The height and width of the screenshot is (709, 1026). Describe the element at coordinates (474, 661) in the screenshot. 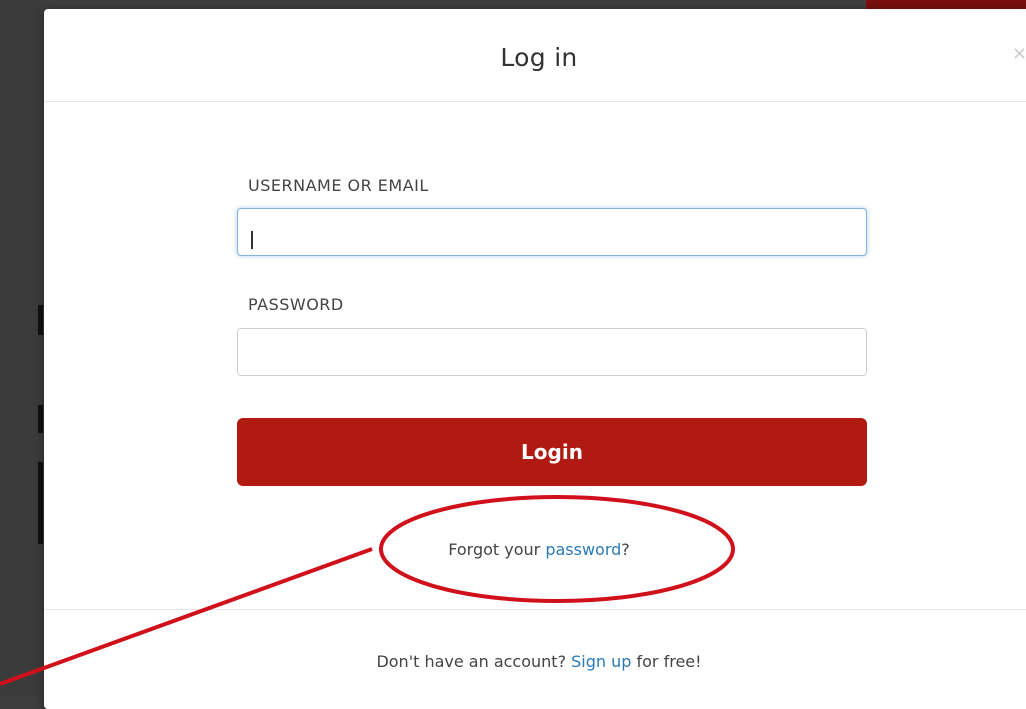

I see `signup-prefix: Don't have an account?` at that location.